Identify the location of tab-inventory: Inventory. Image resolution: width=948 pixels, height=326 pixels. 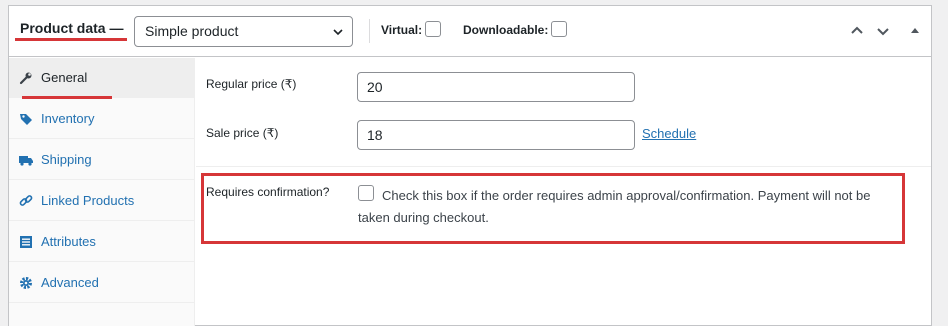
(101, 119).